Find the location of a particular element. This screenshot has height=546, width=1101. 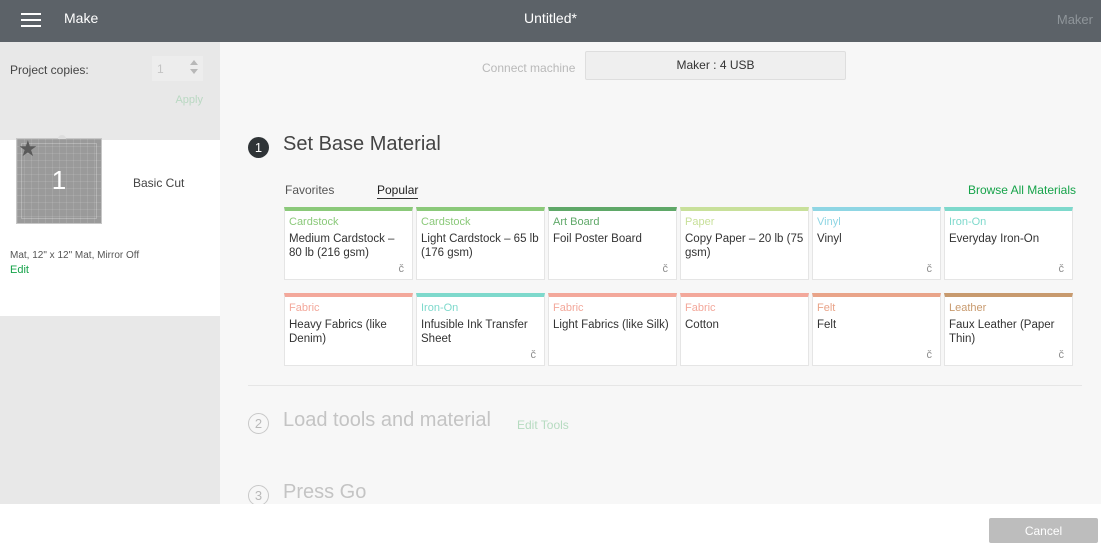

apply-button: Apply is located at coordinates (189, 100).